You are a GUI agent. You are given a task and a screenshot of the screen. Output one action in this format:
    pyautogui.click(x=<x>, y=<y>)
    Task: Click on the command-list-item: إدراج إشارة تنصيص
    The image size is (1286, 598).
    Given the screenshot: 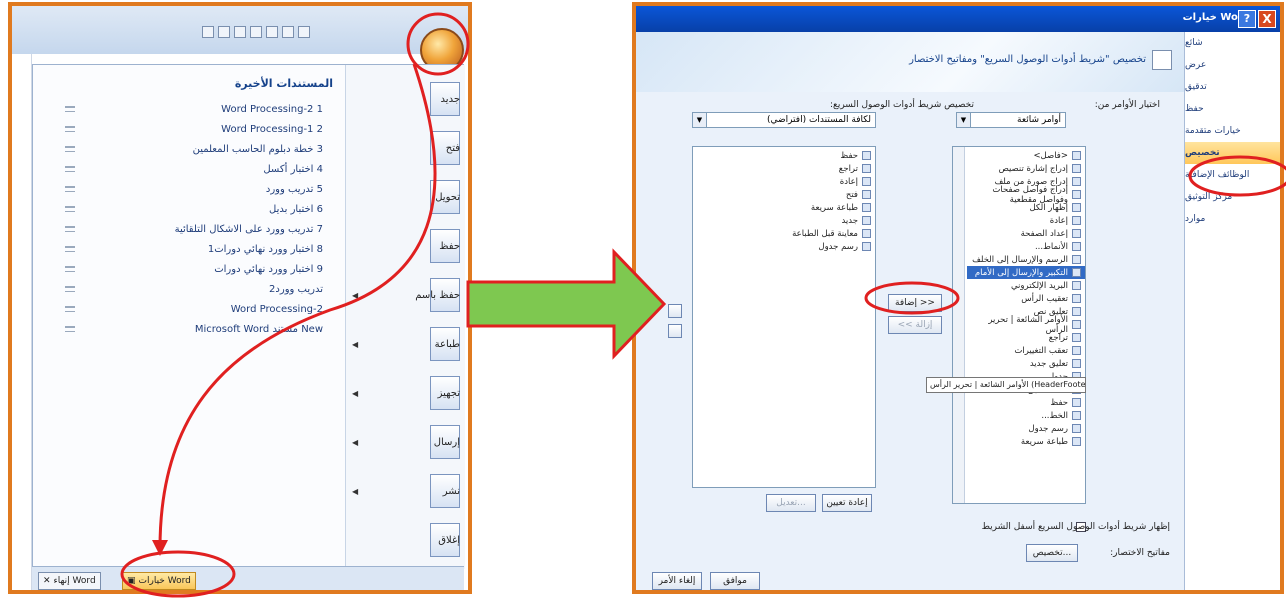 What is the action you would take?
    pyautogui.click(x=1026, y=168)
    